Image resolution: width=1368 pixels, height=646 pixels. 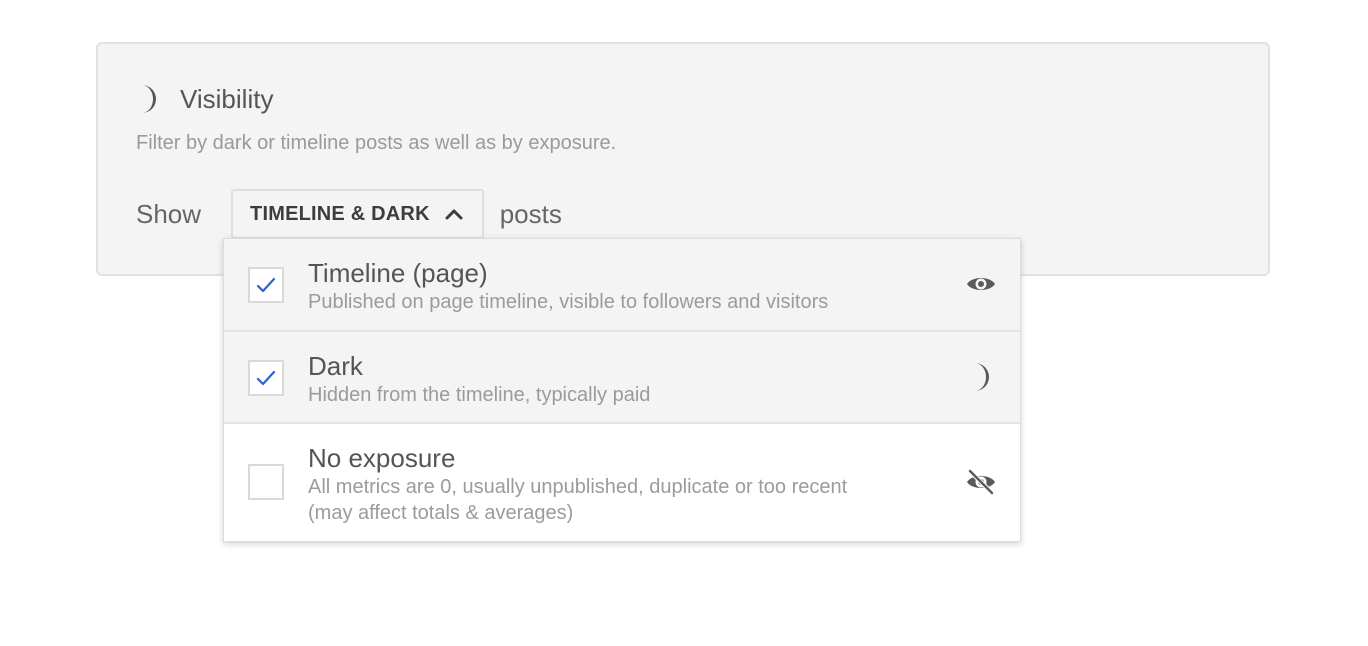 I want to click on dark-checkbox, so click(x=266, y=378).